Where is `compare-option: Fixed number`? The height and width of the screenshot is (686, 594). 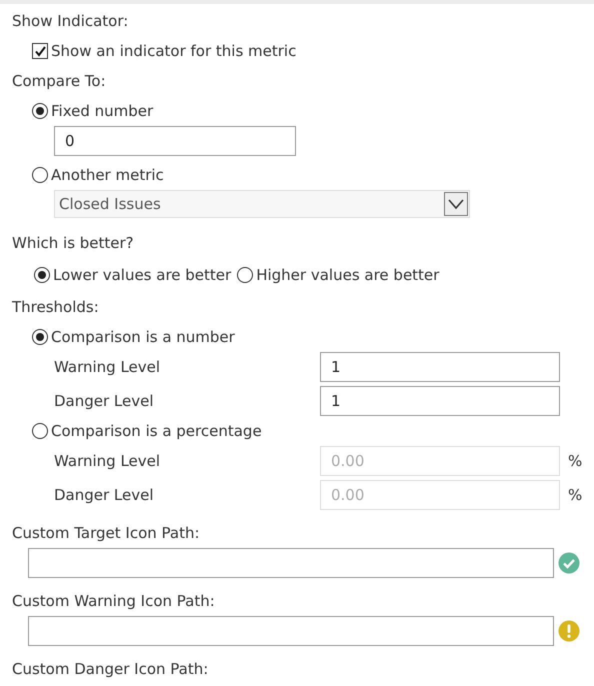
compare-option: Fixed number is located at coordinates (93, 111).